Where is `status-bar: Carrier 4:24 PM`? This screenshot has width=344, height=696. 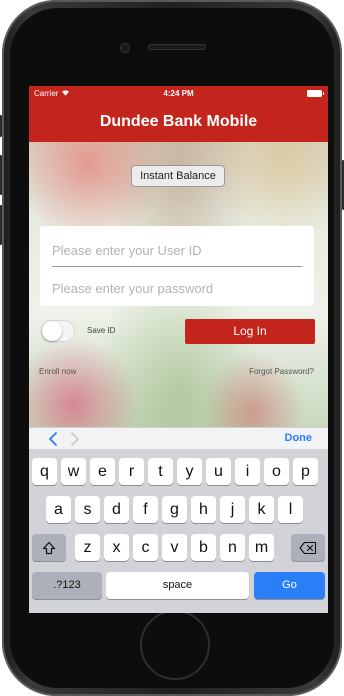 status-bar: Carrier 4:24 PM is located at coordinates (178, 94).